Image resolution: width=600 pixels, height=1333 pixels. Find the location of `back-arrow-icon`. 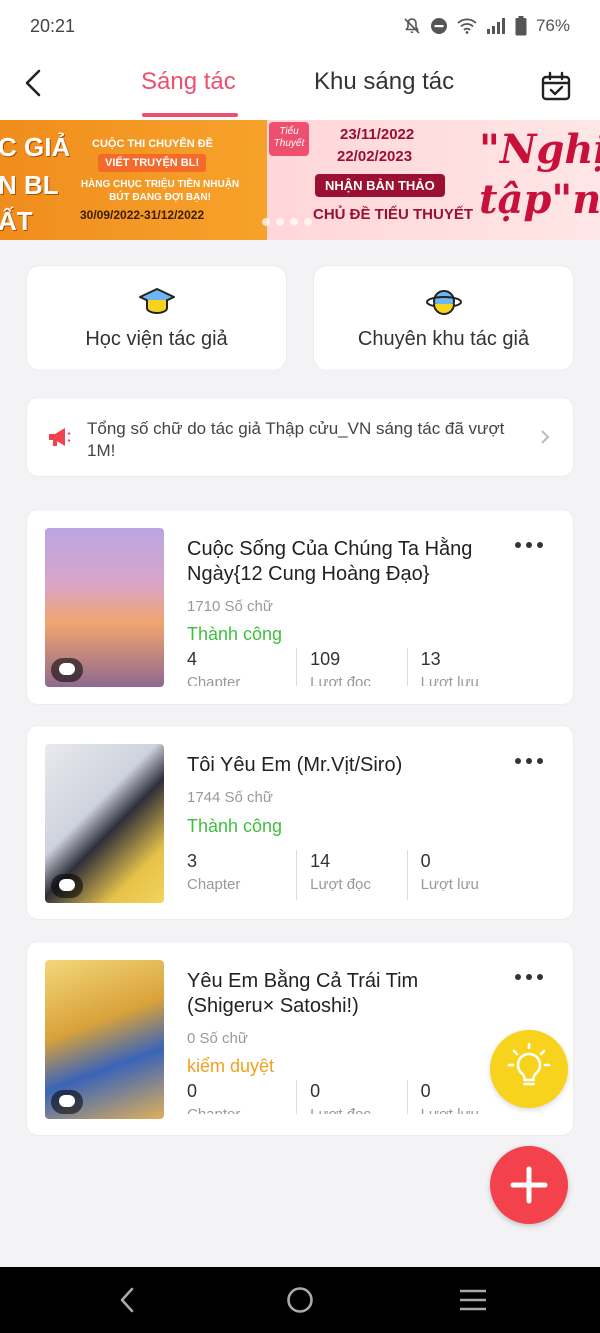

back-arrow-icon is located at coordinates (35, 83).